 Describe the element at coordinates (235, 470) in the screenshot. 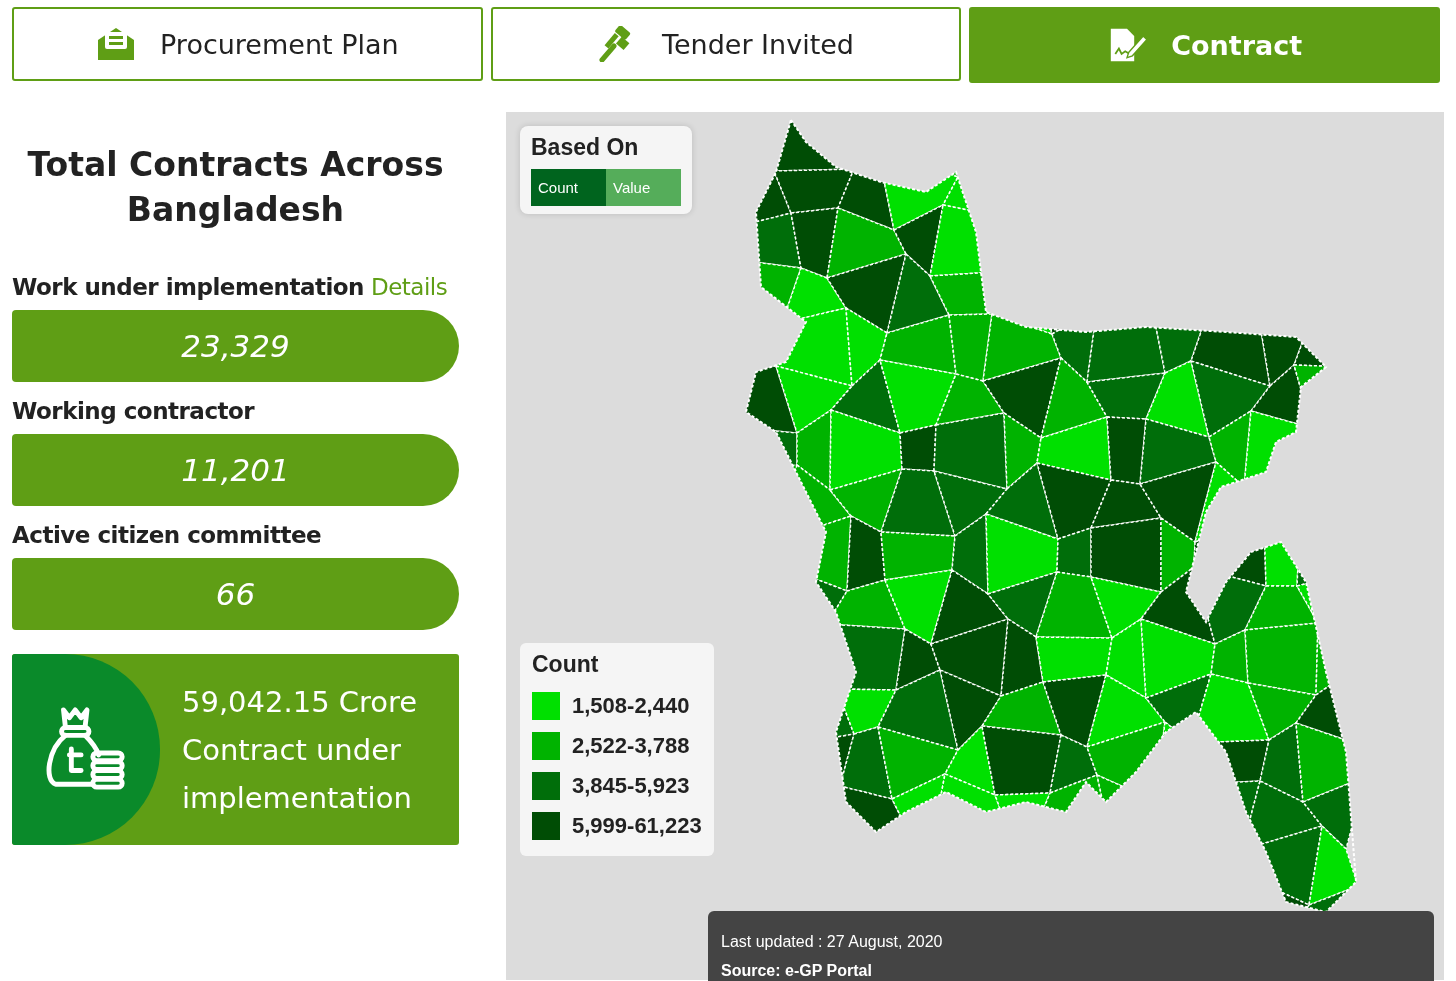

I see `stat-value: 11,201` at that location.